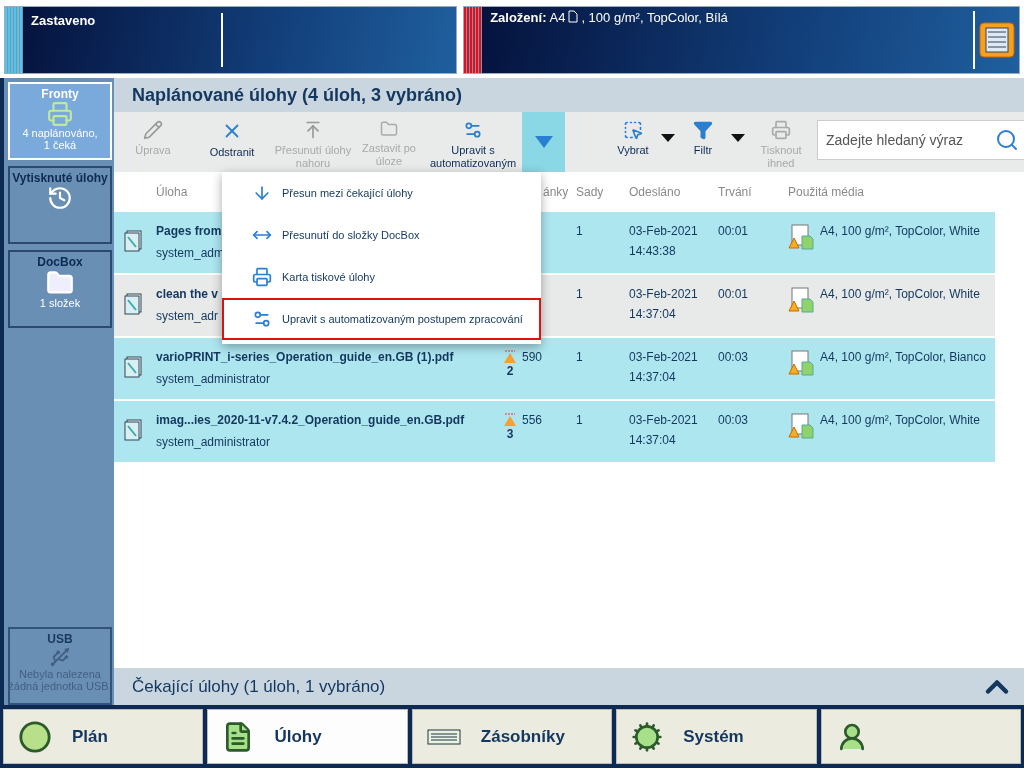  I want to click on toolbar-button: Upravit s automatizovaným, so click(473, 142).